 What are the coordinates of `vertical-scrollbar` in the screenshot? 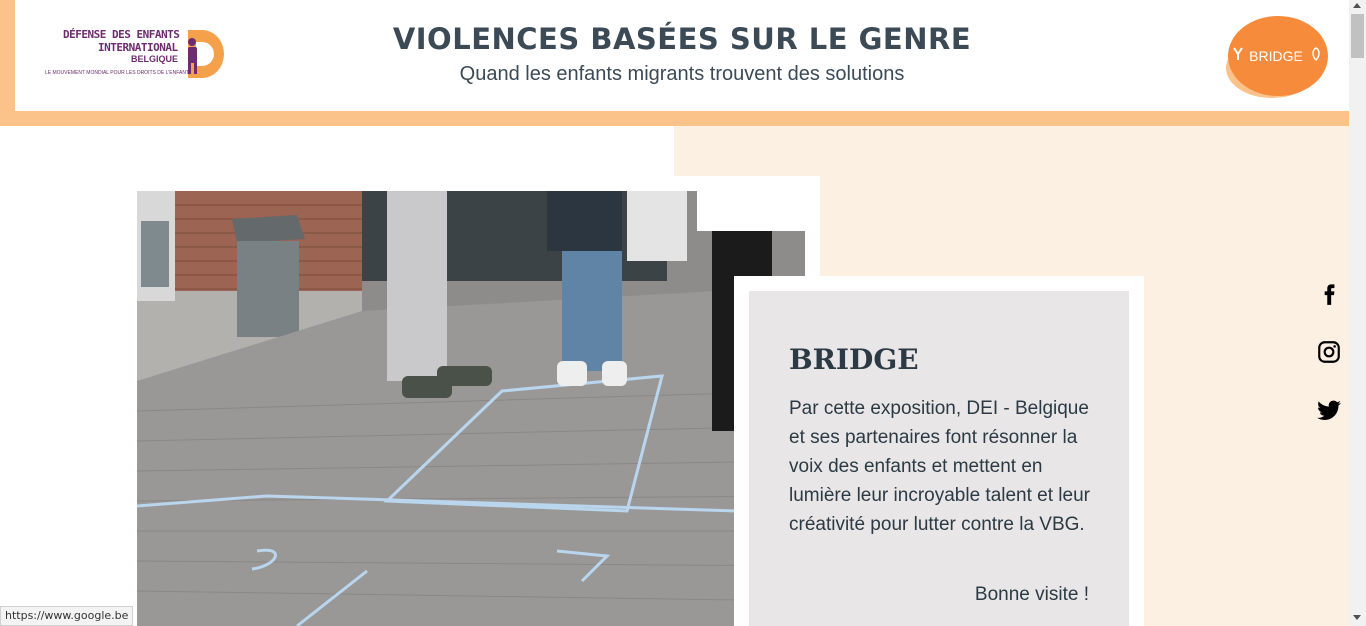 It's located at (1357, 313).